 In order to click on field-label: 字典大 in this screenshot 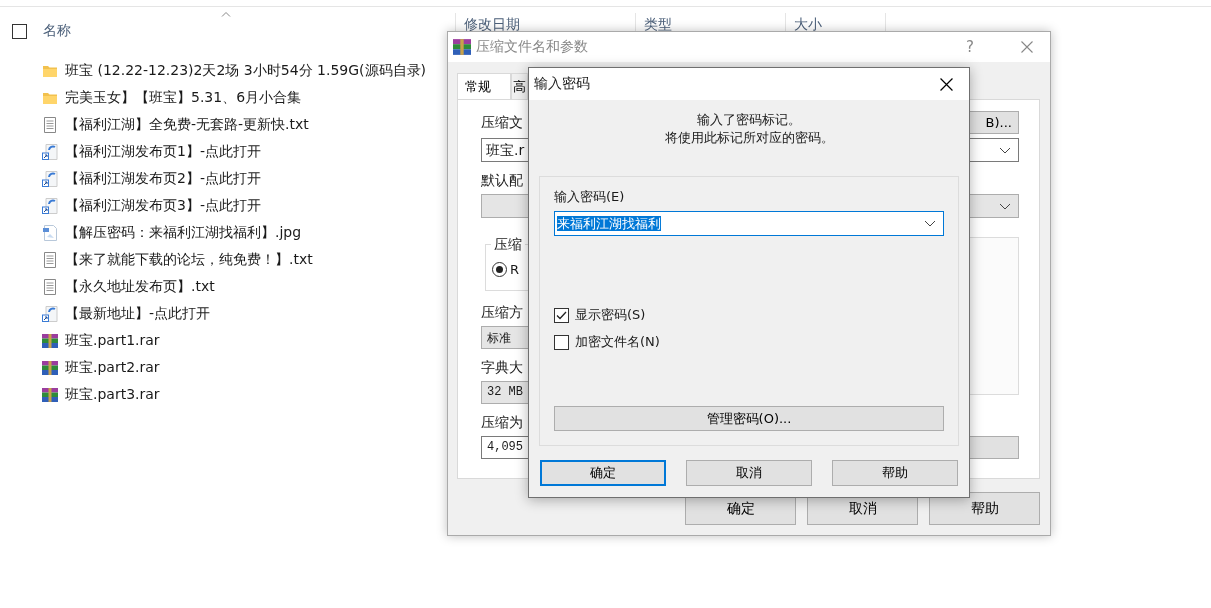, I will do `click(502, 368)`.